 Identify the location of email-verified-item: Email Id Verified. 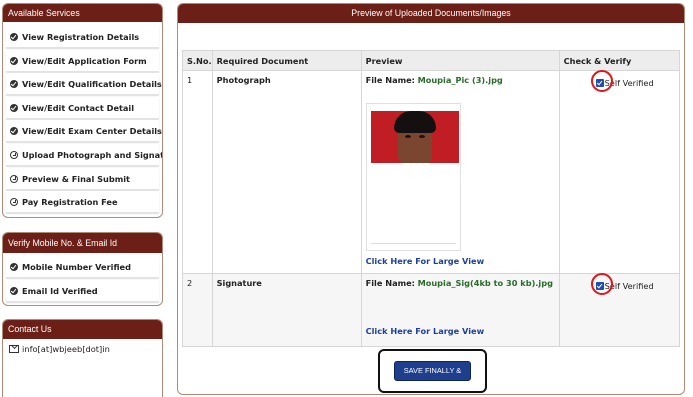
(82, 290).